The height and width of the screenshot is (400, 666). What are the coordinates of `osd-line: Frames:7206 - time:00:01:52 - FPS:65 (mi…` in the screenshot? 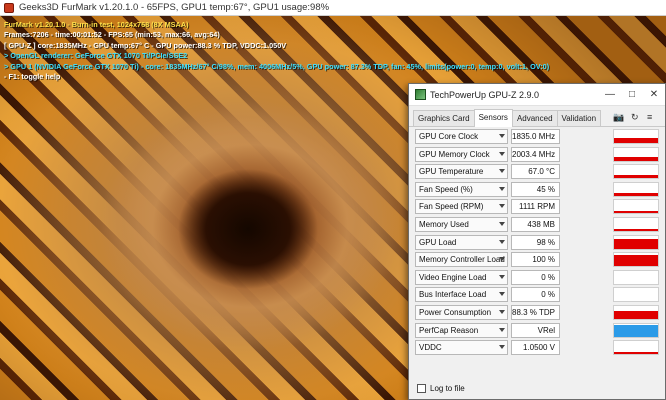 It's located at (112, 35).